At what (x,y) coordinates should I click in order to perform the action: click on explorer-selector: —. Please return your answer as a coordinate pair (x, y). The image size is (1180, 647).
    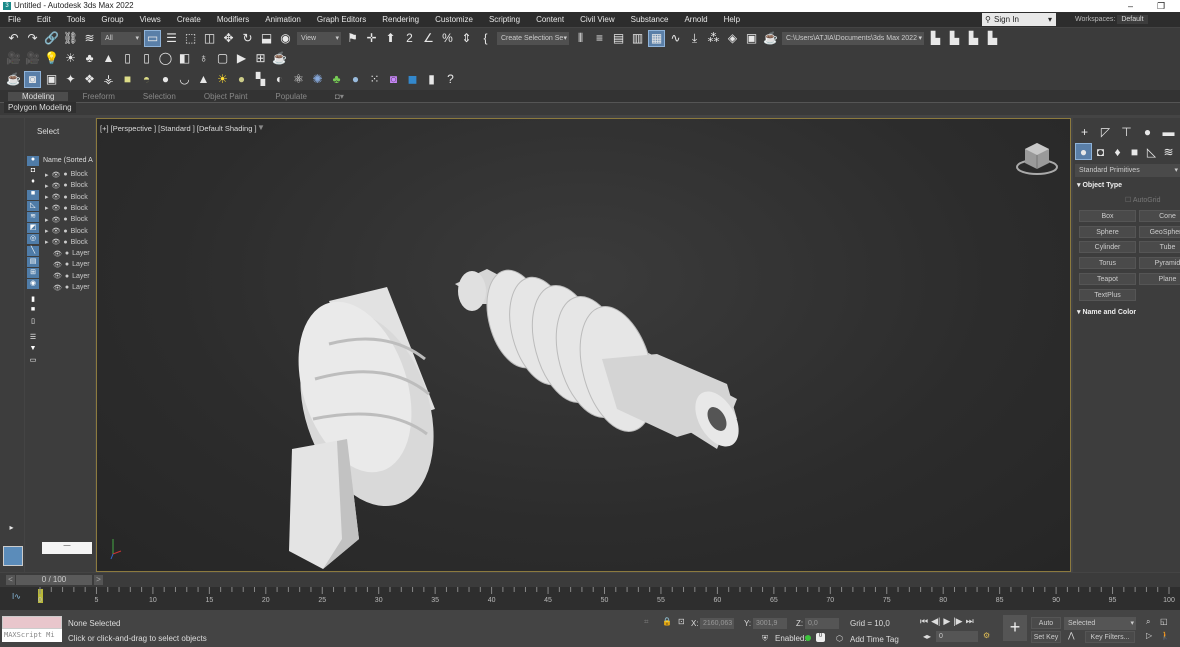
    Looking at the image, I should click on (67, 548).